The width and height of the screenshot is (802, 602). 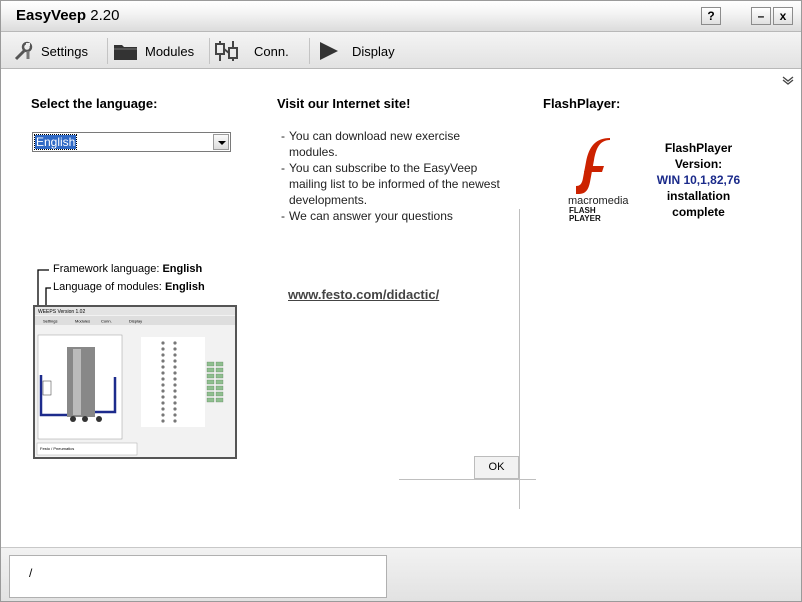 What do you see at coordinates (698, 148) in the screenshot?
I see `flash-info-line: FlashPlayer` at bounding box center [698, 148].